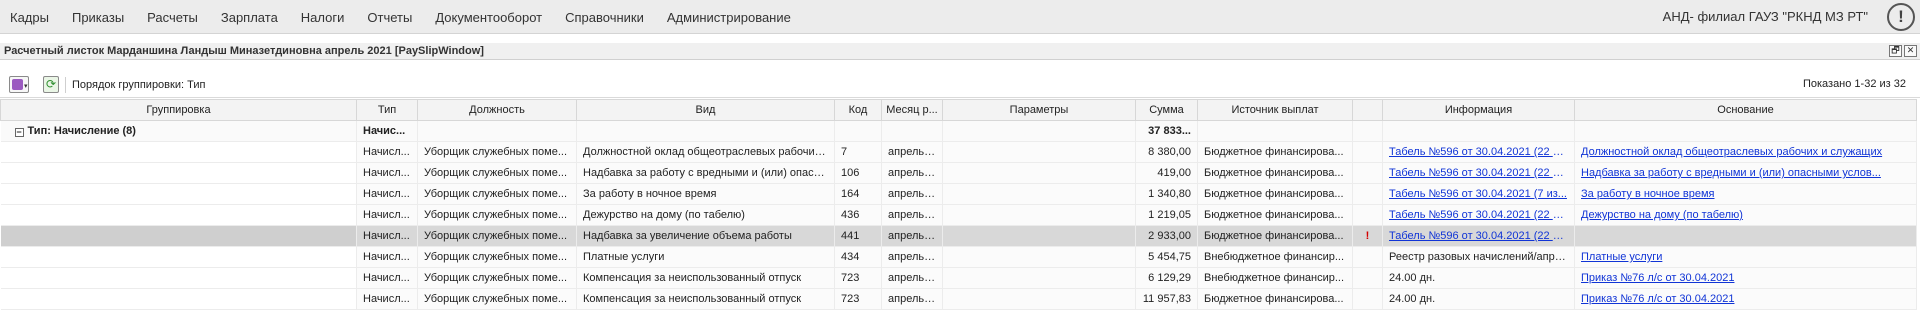  What do you see at coordinates (858, 299) in the screenshot?
I see `cell-code: 723` at bounding box center [858, 299].